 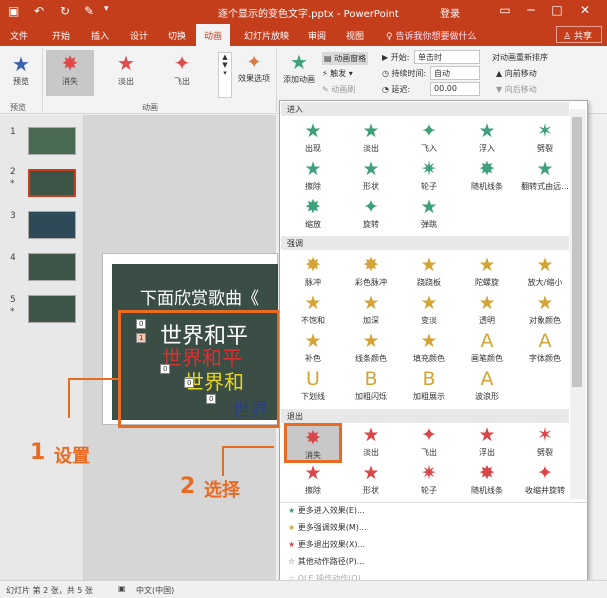 What do you see at coordinates (337, 73) in the screenshot?
I see `trigger-button: ⚡ 触发 ▾` at bounding box center [337, 73].